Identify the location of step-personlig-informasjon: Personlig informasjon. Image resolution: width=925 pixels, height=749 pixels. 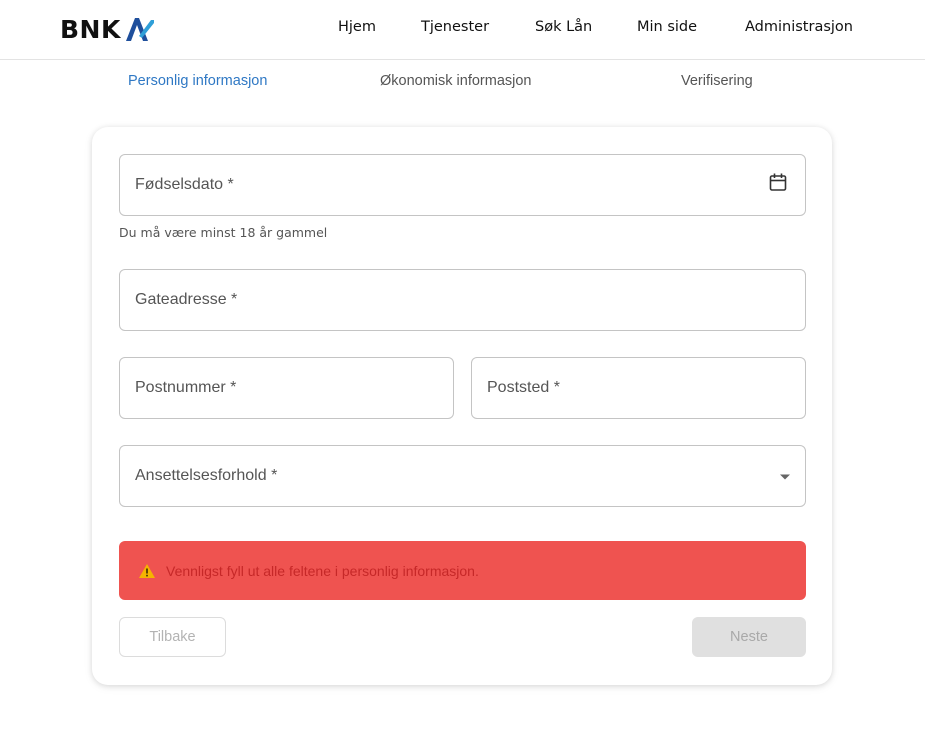
(197, 81).